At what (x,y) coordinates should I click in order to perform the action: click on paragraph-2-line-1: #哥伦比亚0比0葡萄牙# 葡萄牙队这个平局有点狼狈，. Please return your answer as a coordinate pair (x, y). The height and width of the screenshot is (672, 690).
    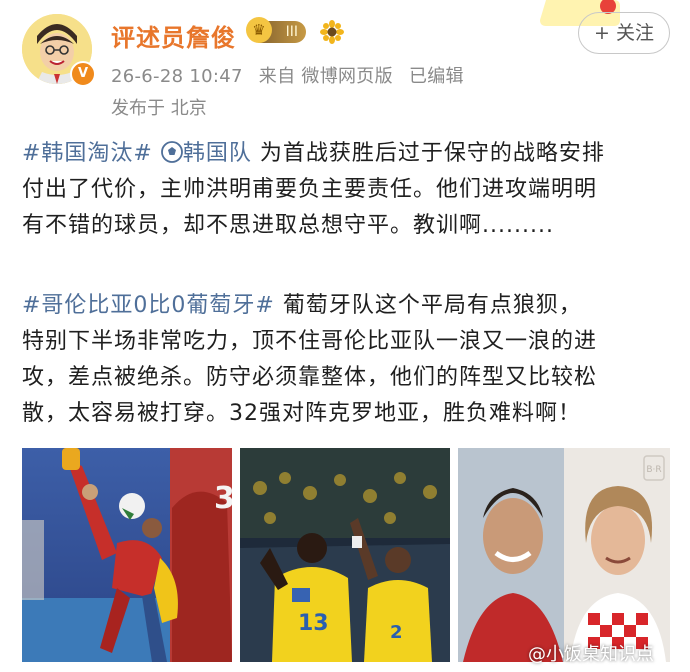
    Looking at the image, I should click on (347, 306).